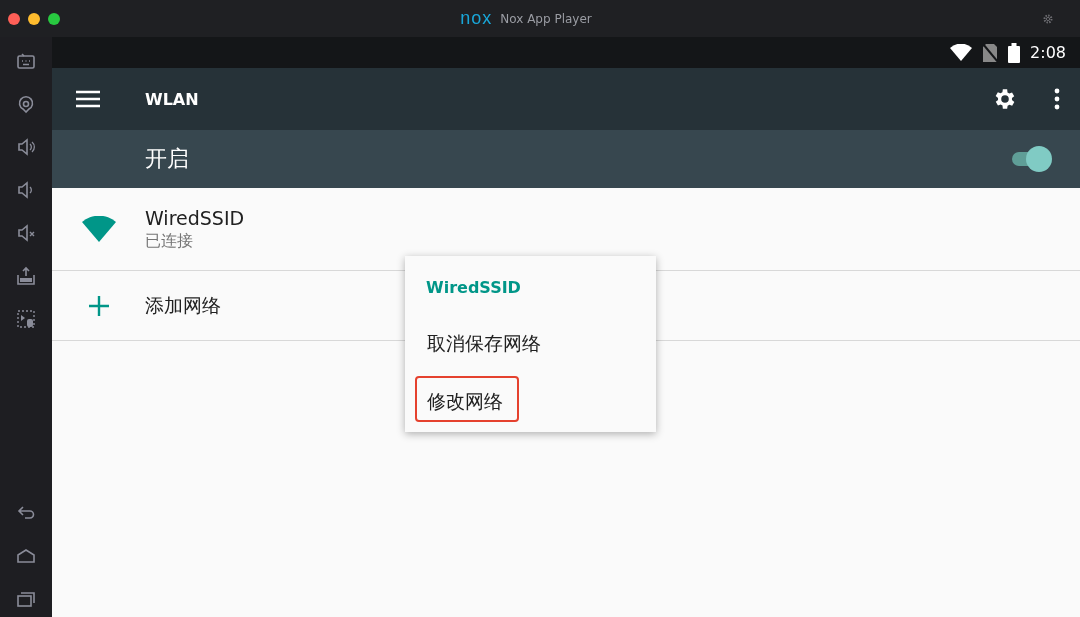  Describe the element at coordinates (961, 52) in the screenshot. I see `wifi-signal-icon` at that location.